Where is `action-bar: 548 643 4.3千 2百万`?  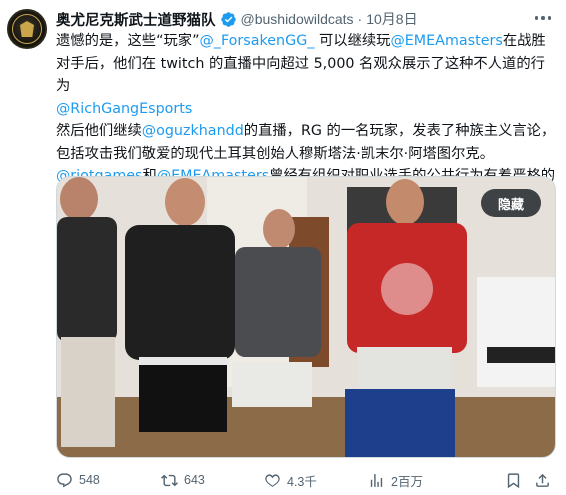 action-bar: 548 643 4.3千 2百万 is located at coordinates (306, 480).